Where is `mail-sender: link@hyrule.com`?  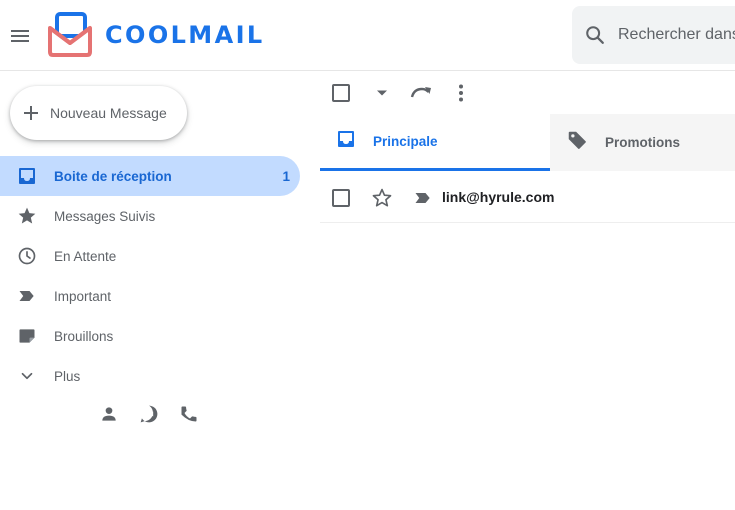
mail-sender: link@hyrule.com is located at coordinates (498, 197).